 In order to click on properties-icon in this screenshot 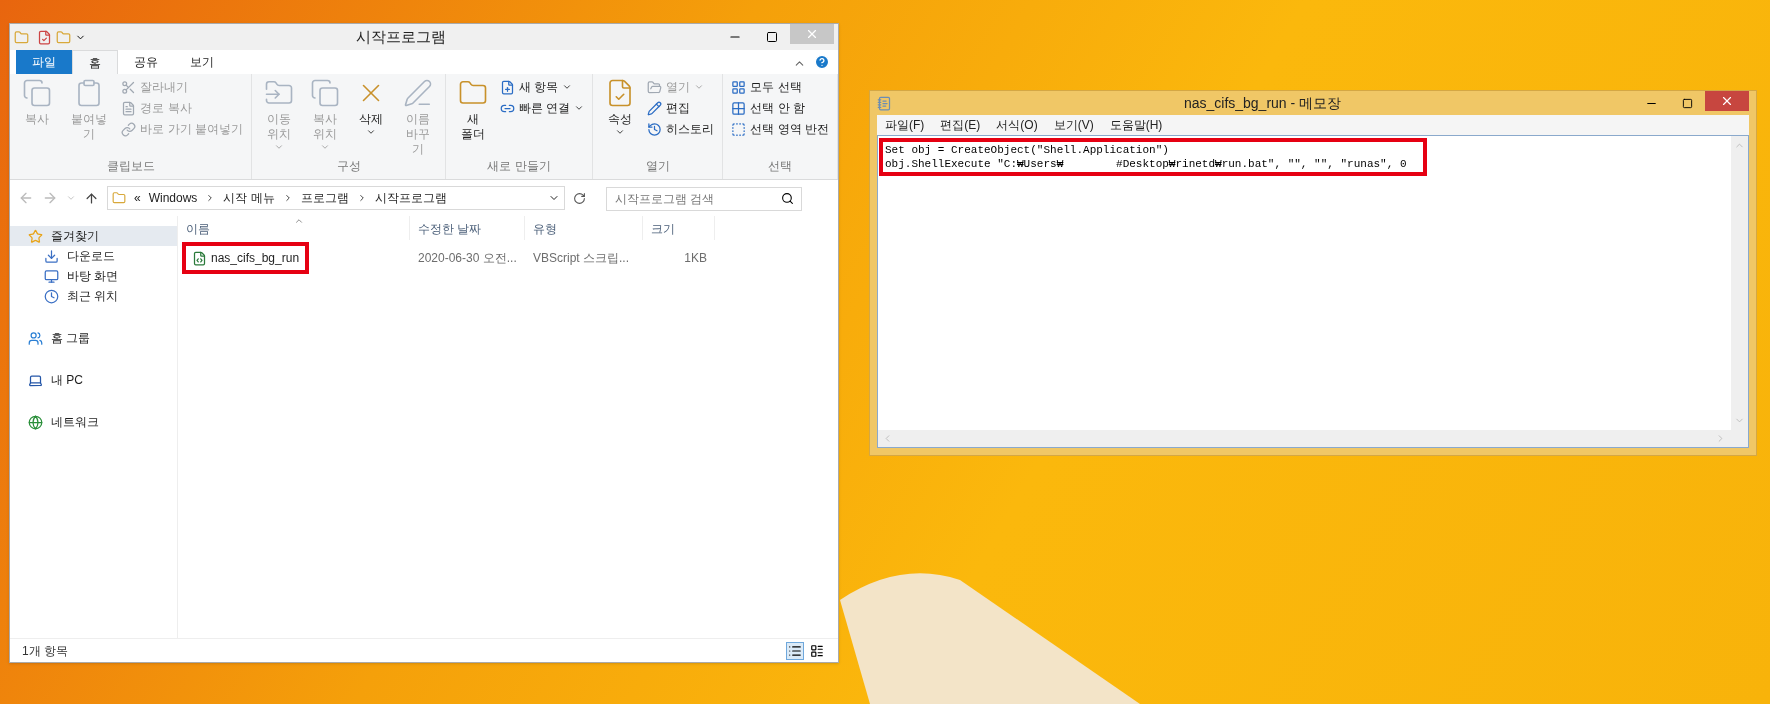, I will do `click(44, 37)`.